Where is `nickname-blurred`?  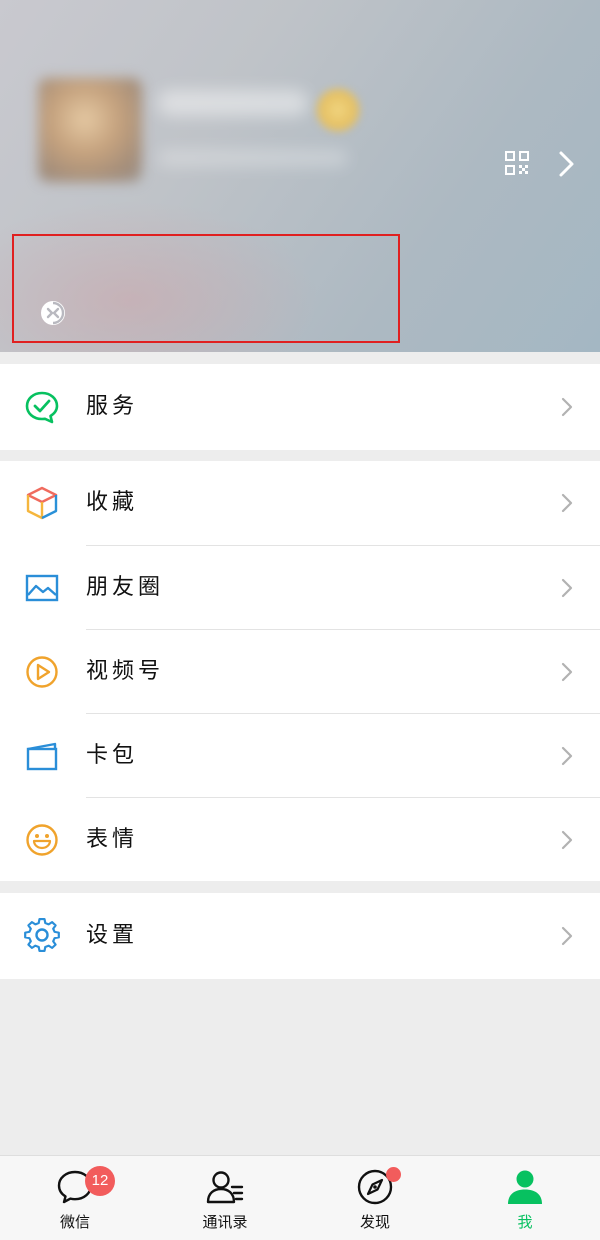
nickname-blurred is located at coordinates (233, 103).